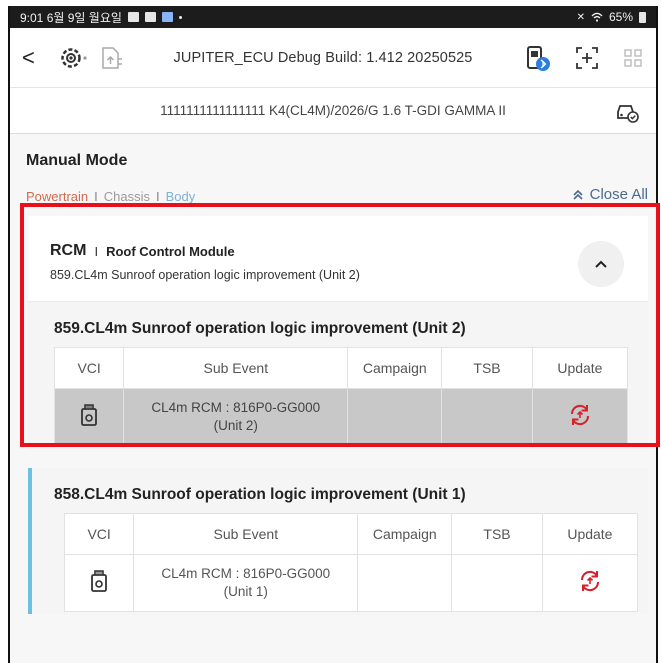  Describe the element at coordinates (36, 58) in the screenshot. I see `back-arrow-icon: <` at that location.